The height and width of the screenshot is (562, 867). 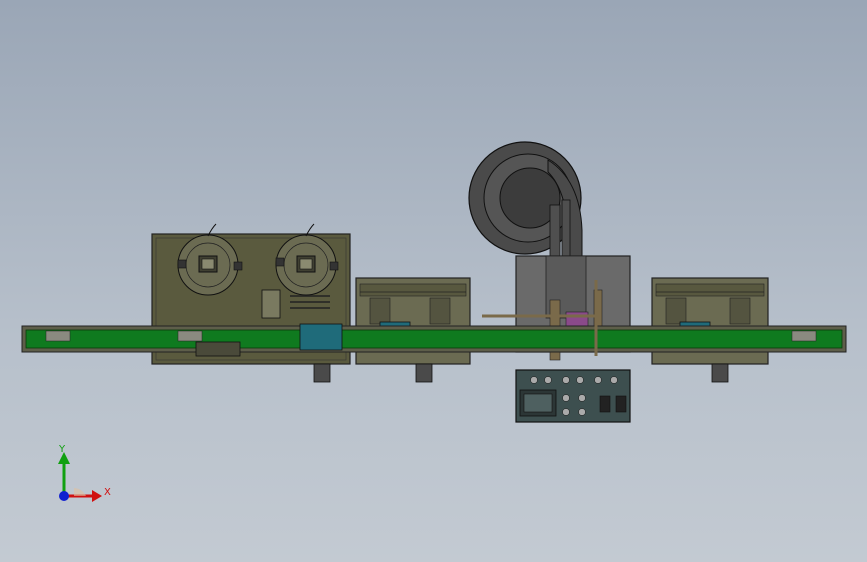 What do you see at coordinates (573, 396) in the screenshot?
I see `control-panel` at bounding box center [573, 396].